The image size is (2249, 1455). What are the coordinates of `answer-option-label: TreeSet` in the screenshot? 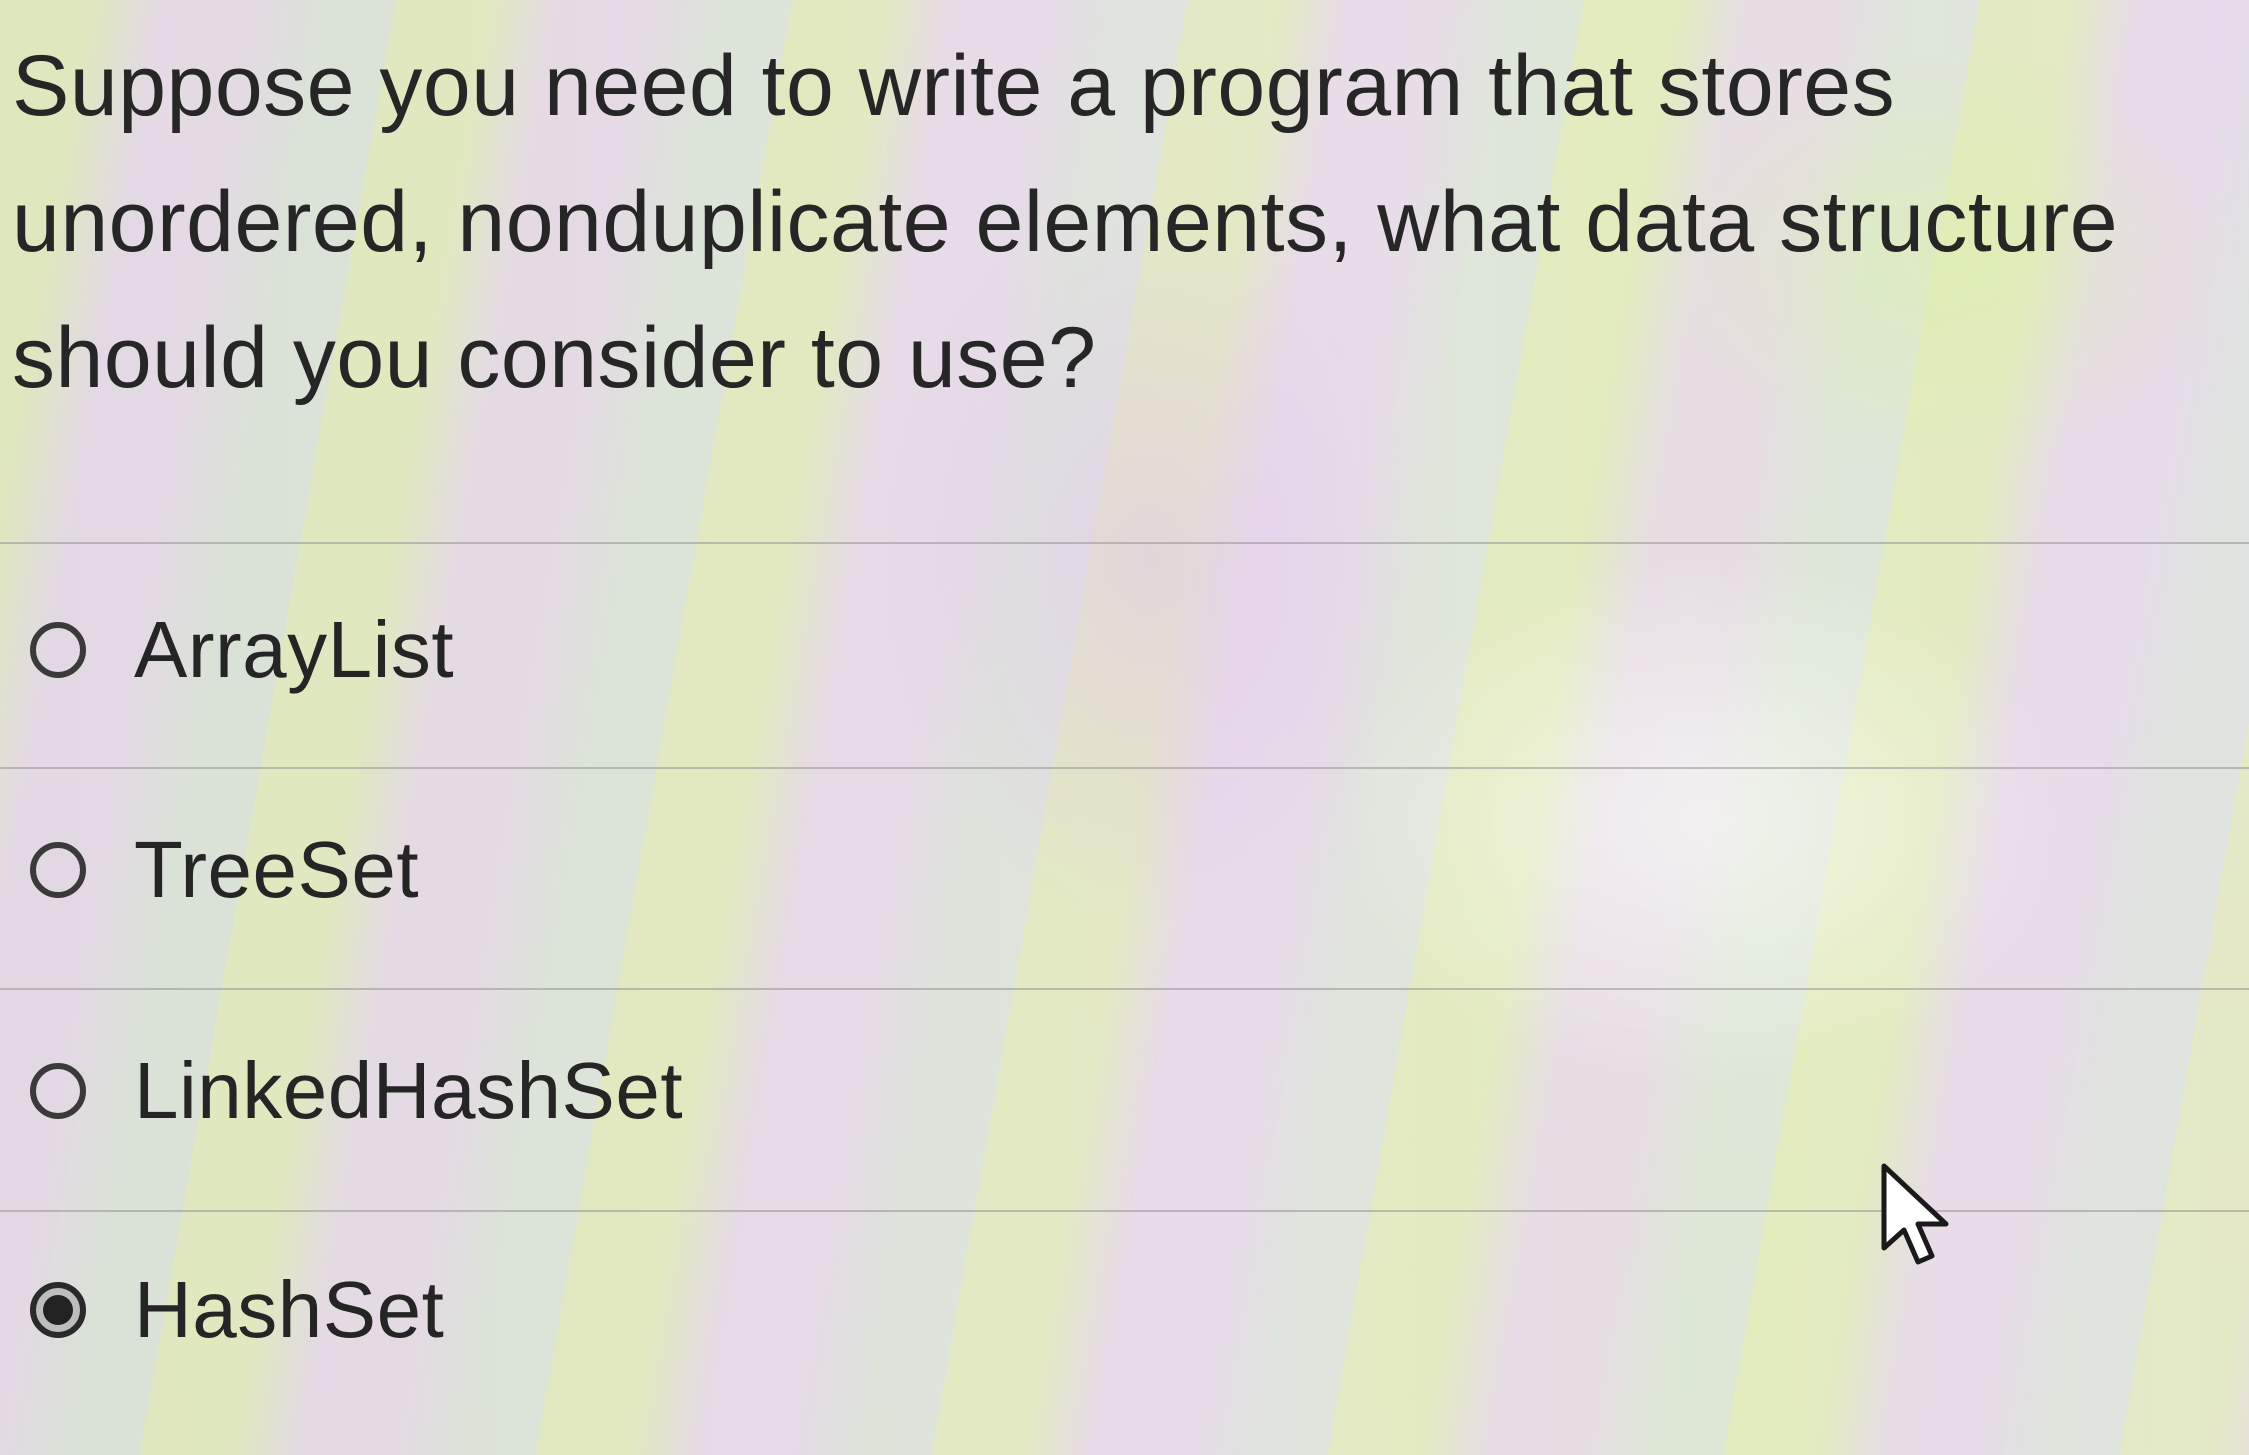 It's located at (277, 869).